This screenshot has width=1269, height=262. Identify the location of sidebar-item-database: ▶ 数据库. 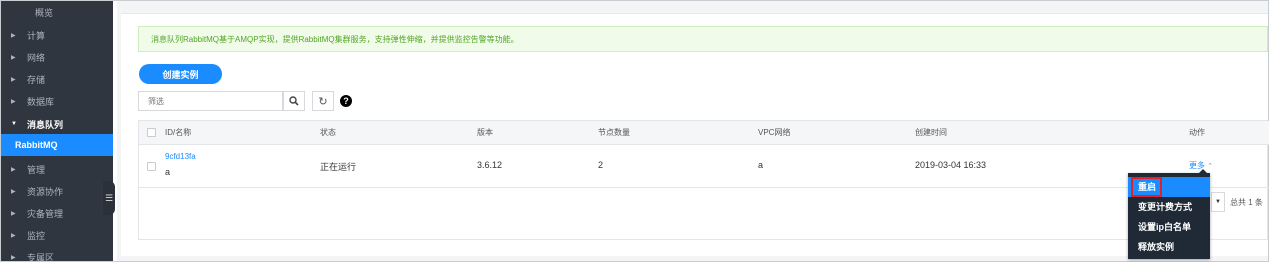
(57, 101).